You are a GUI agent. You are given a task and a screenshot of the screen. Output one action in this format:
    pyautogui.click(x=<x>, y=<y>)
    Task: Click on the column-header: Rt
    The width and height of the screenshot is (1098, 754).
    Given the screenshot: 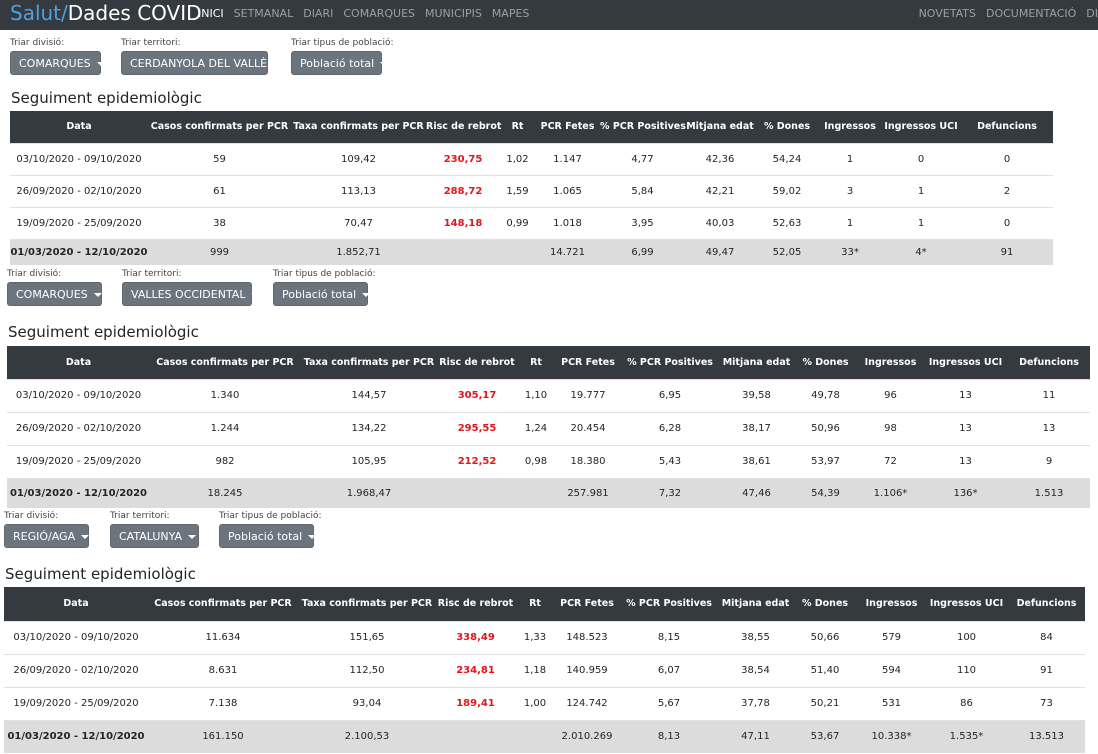 What is the action you would take?
    pyautogui.click(x=536, y=362)
    